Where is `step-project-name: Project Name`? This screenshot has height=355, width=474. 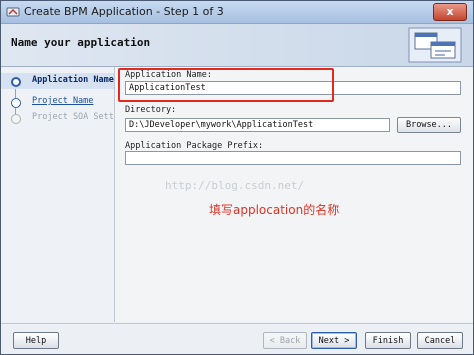 step-project-name: Project Name is located at coordinates (57, 102).